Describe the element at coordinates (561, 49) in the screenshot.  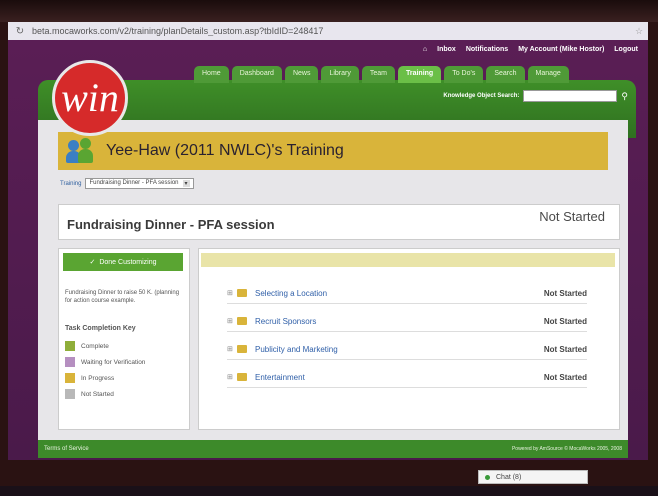
I see `my-account-link: My Account (Mike Hostor)` at that location.